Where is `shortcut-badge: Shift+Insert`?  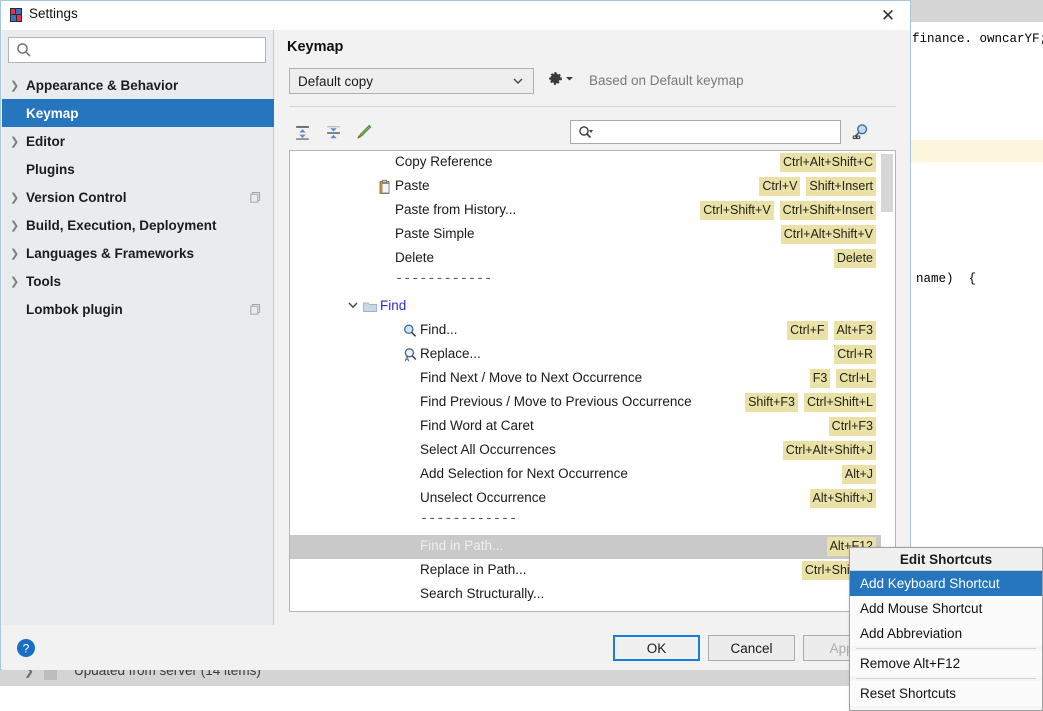 shortcut-badge: Shift+Insert is located at coordinates (841, 186).